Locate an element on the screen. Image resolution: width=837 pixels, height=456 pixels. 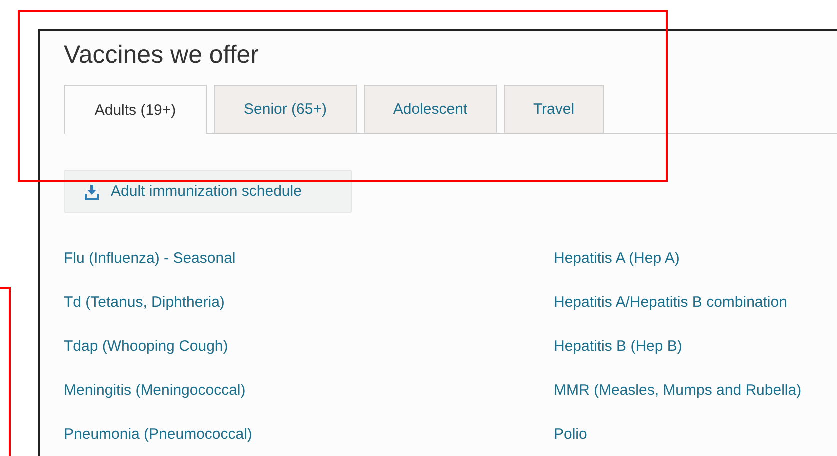
vaccine-link: MMR (Measles, Mumps and Rubella) is located at coordinates (678, 391).